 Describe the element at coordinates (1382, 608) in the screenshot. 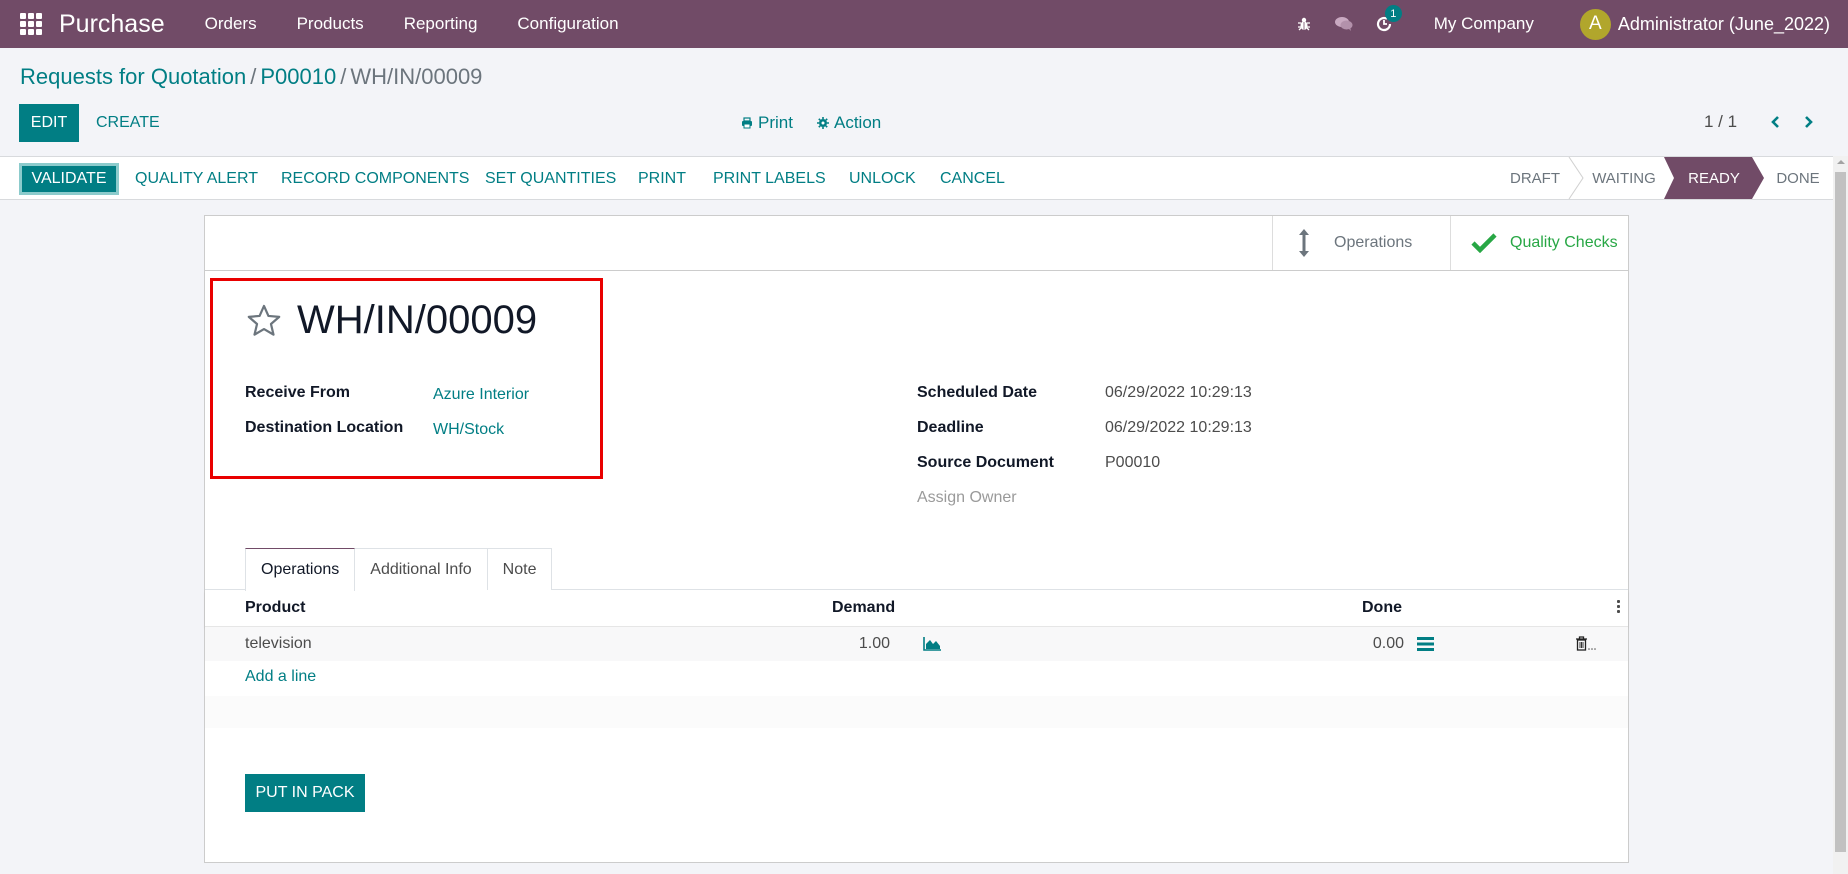

I see `column-done: Done` at that location.